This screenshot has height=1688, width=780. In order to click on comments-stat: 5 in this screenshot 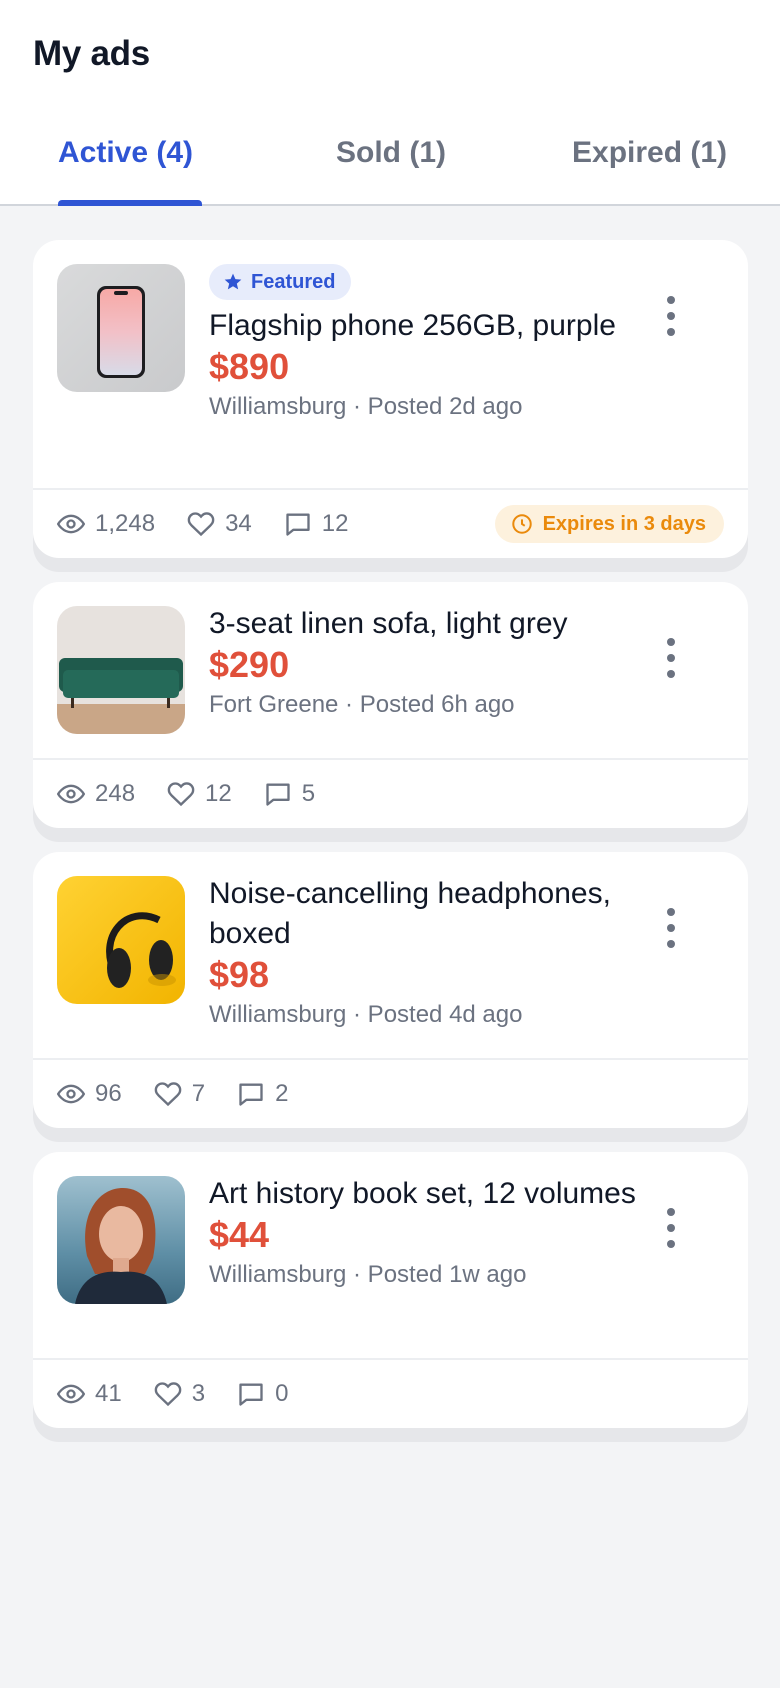, I will do `click(289, 794)`.